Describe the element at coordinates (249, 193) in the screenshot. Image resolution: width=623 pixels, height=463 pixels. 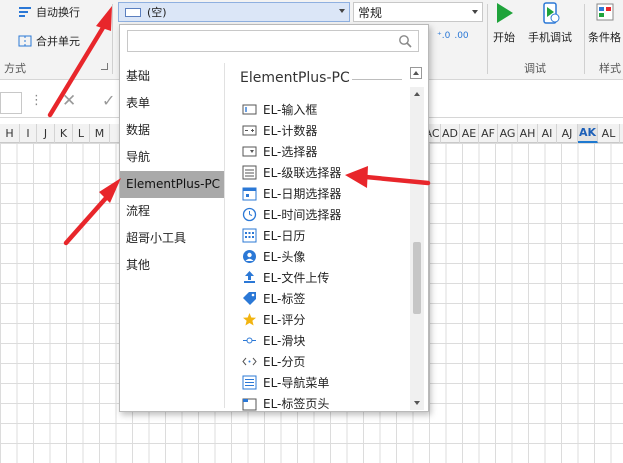
I see `date-picker-icon` at that location.